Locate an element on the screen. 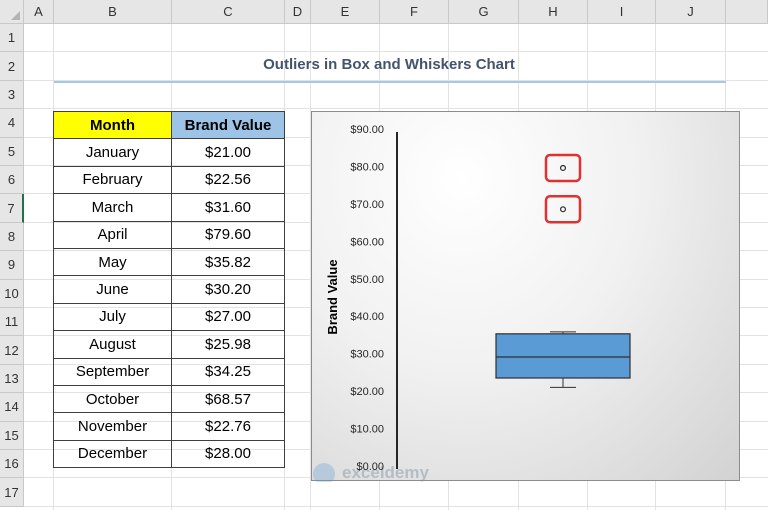 Image resolution: width=768 pixels, height=510 pixels. column-header-f: F is located at coordinates (414, 12).